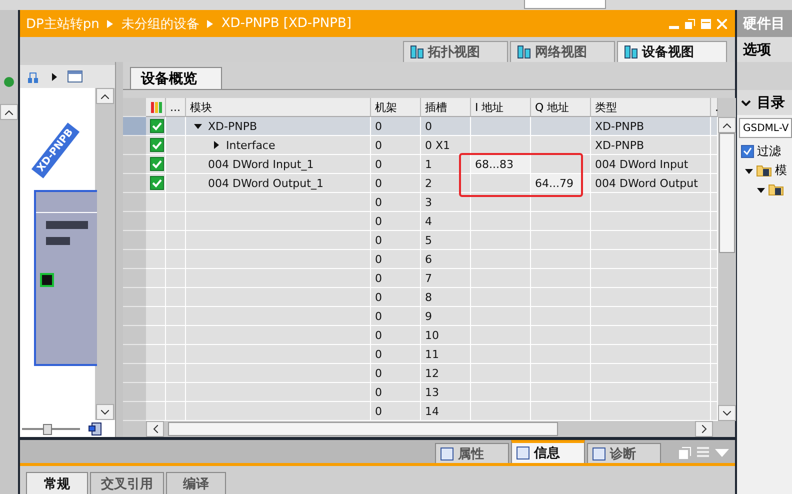  What do you see at coordinates (47, 429) in the screenshot?
I see `zoom-slider-thumb` at bounding box center [47, 429].